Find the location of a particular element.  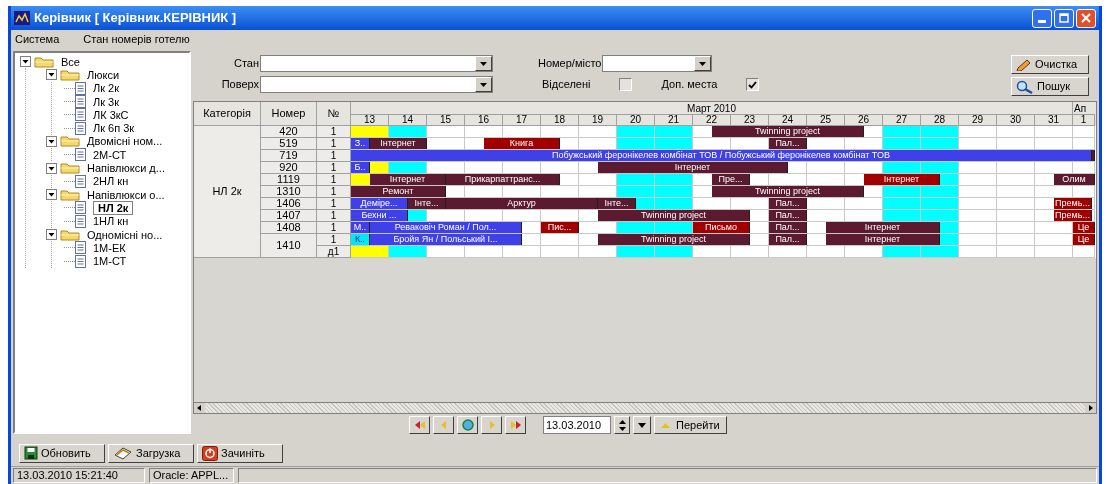

tree-item: 1М-ЕК is located at coordinates (109, 247).